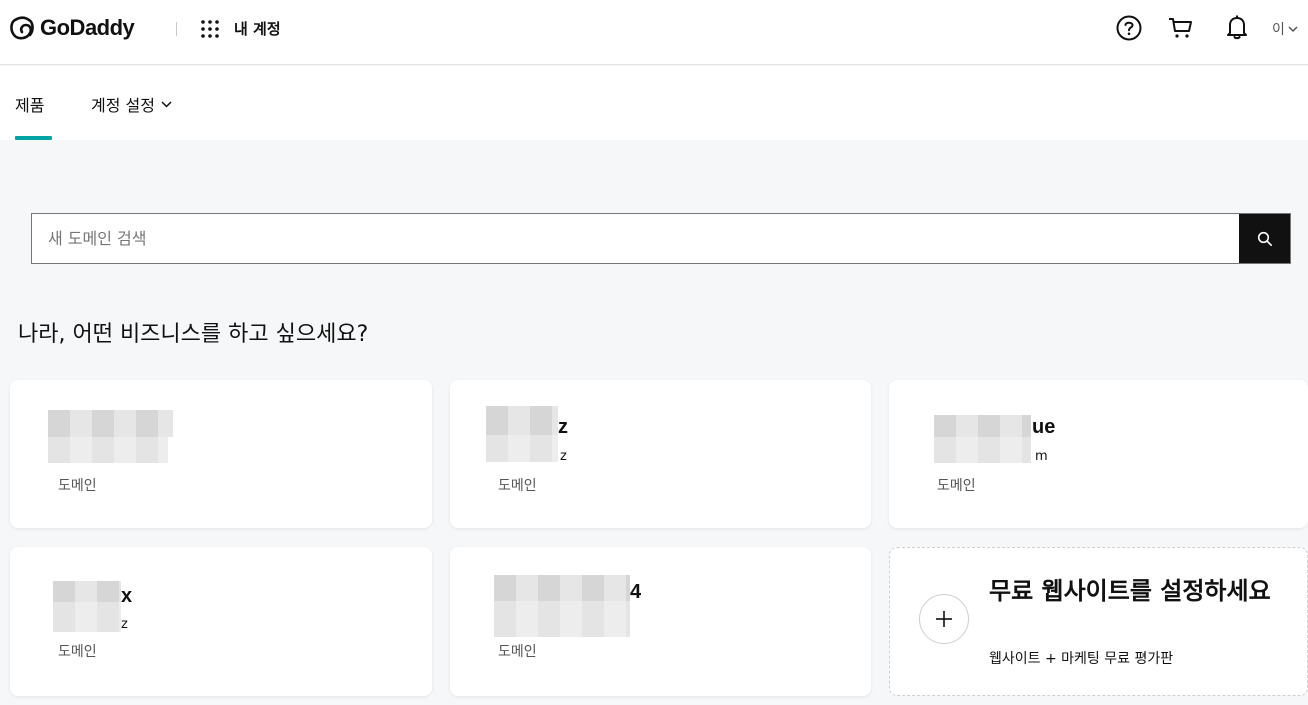  What do you see at coordinates (210, 29) in the screenshot?
I see `apps-grid-icon` at bounding box center [210, 29].